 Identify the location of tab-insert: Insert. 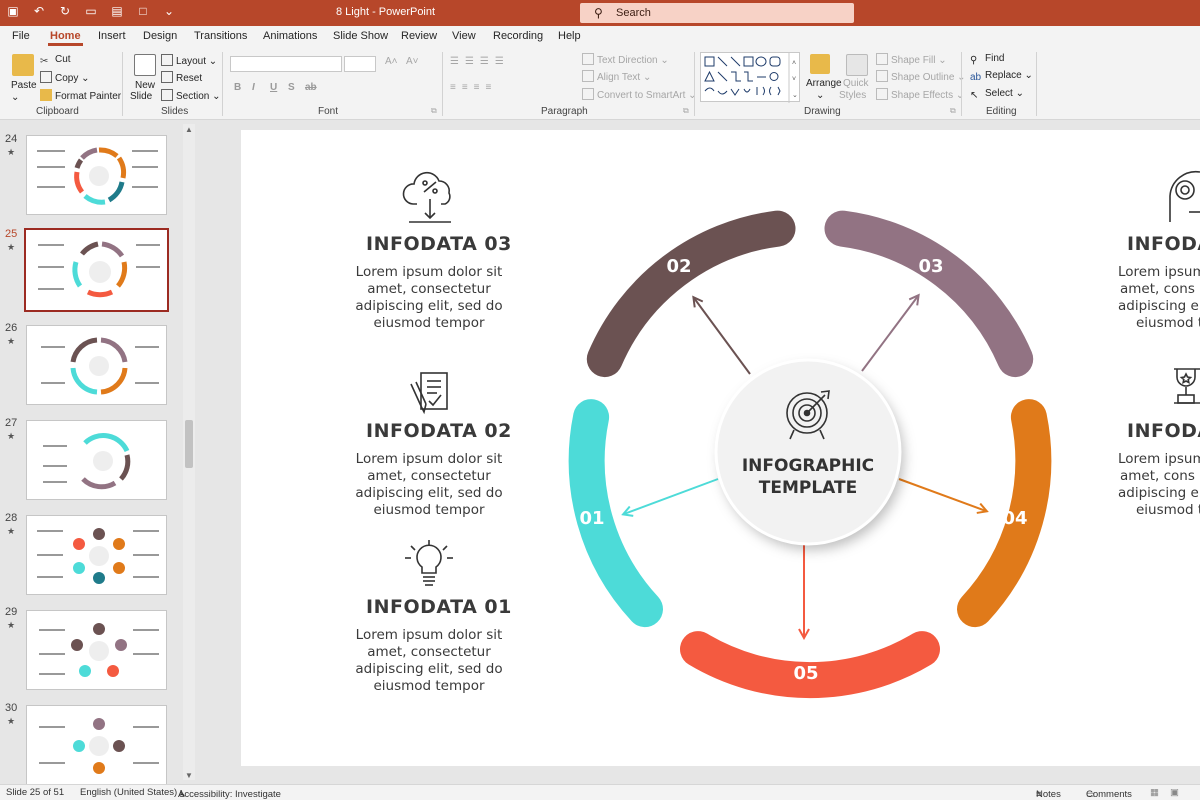
(112, 36).